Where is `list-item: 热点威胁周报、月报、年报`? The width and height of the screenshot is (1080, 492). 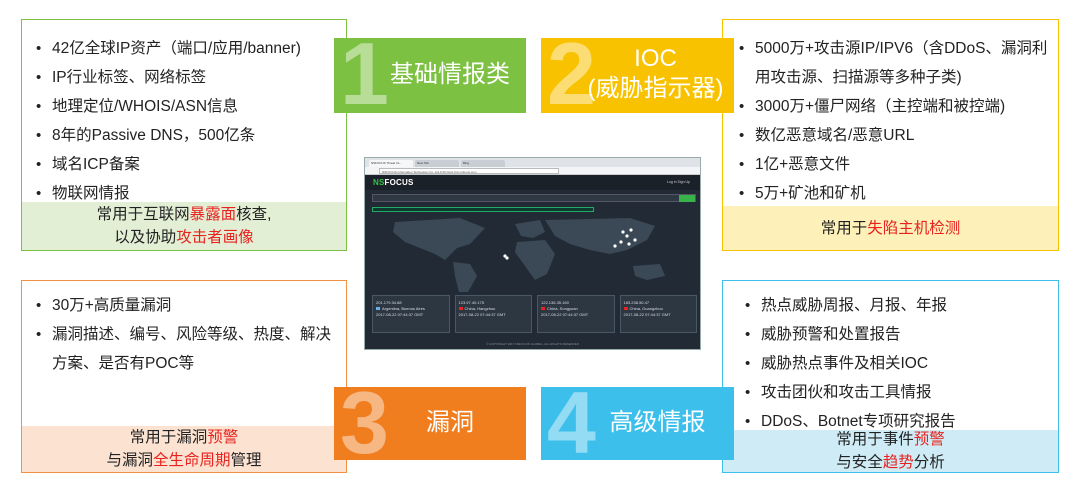
list-item: 热点威胁周报、月报、年报 is located at coordinates (849, 305).